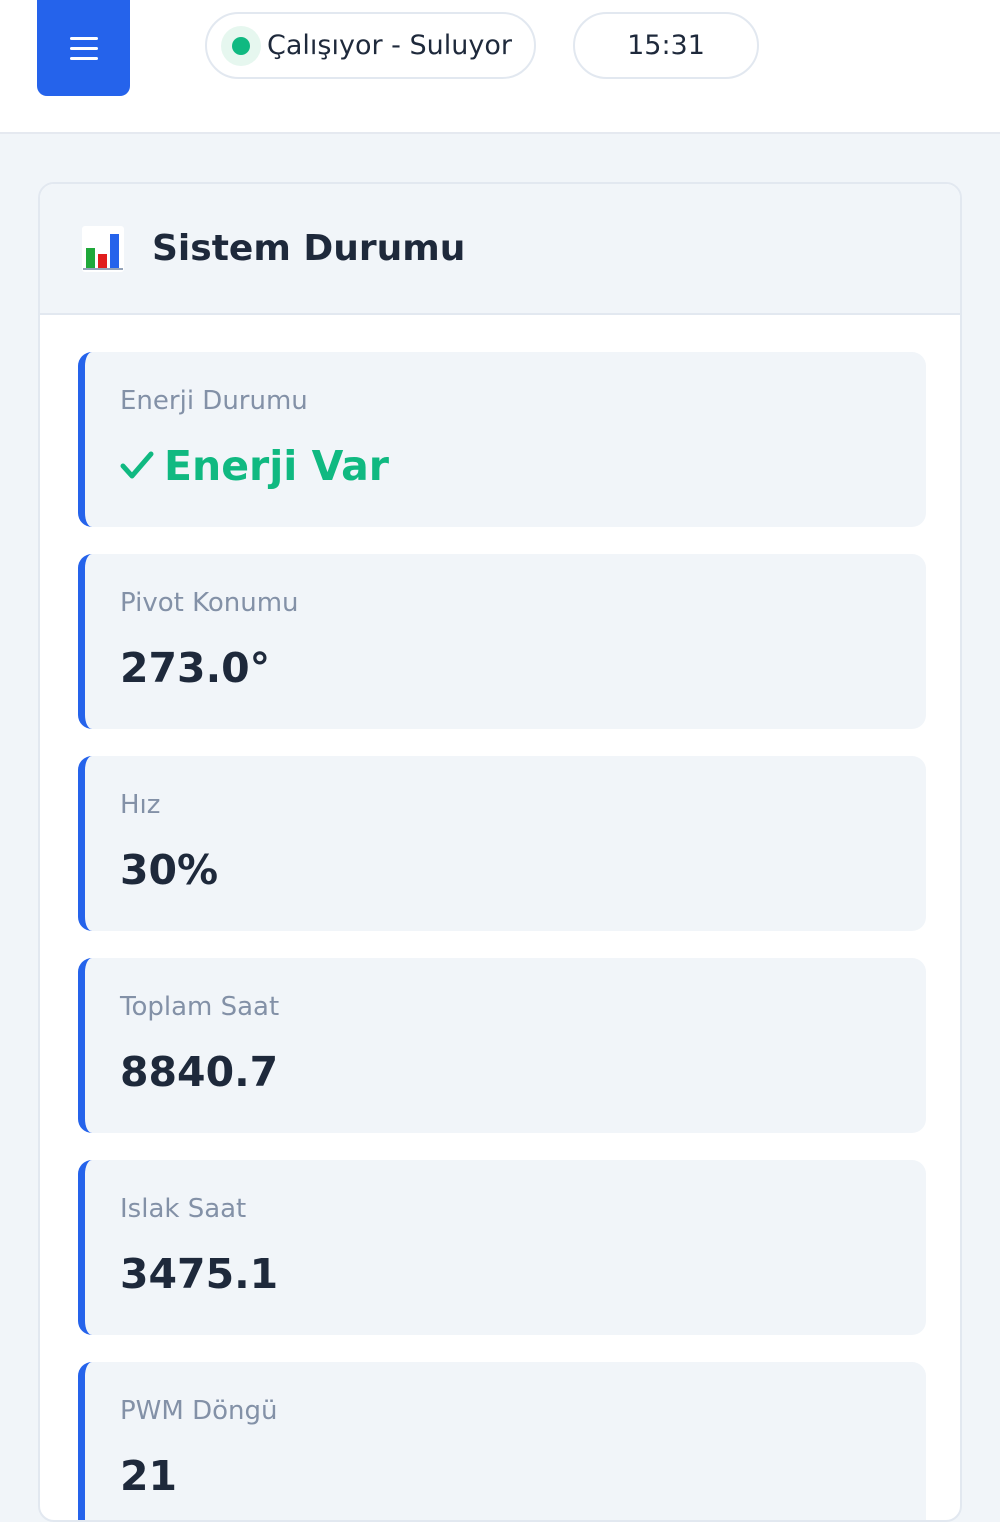 This screenshot has height=1522, width=1000. Describe the element at coordinates (199, 1072) in the screenshot. I see `card-value: 8840.7` at that location.